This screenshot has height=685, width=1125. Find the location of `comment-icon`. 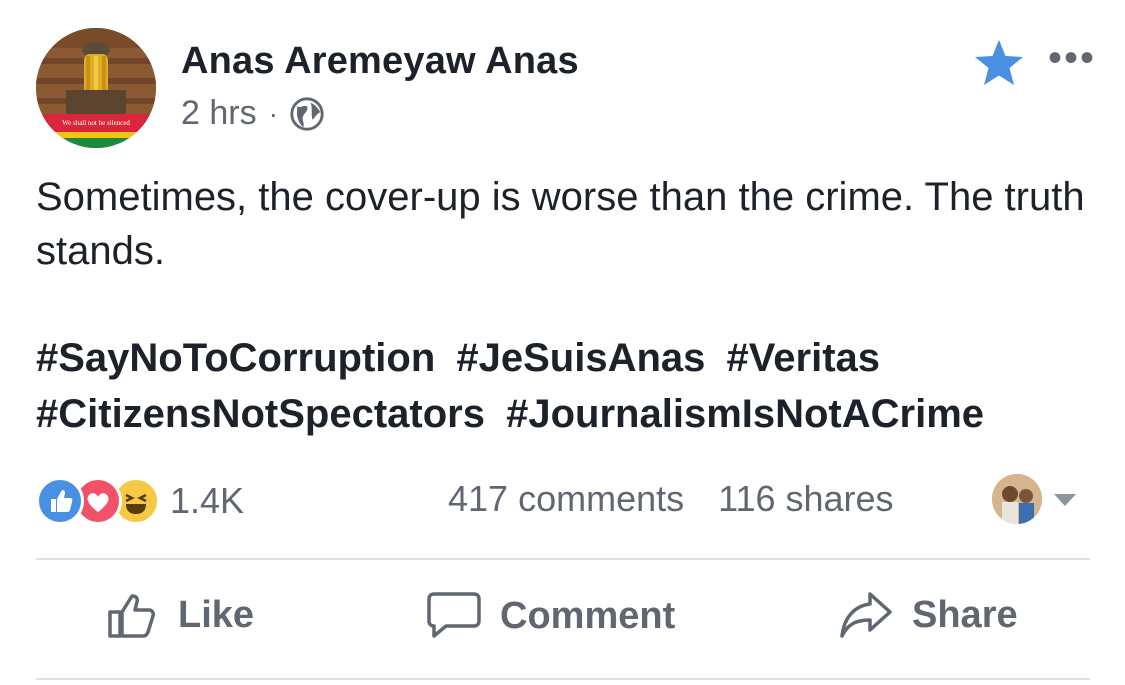

comment-icon is located at coordinates (454, 615).